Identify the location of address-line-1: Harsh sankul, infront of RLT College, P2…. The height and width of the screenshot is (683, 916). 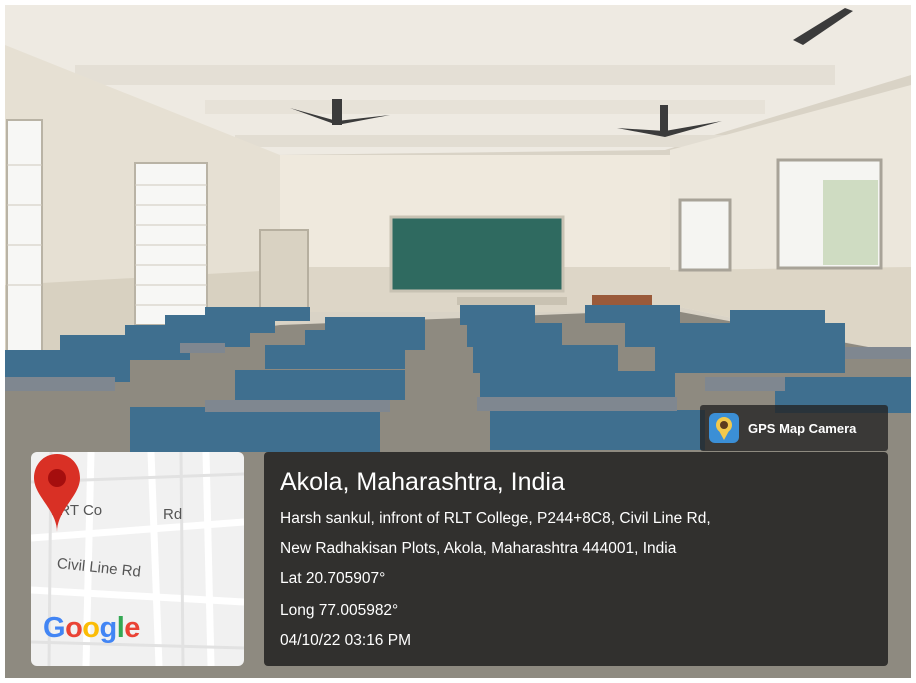
(495, 518).